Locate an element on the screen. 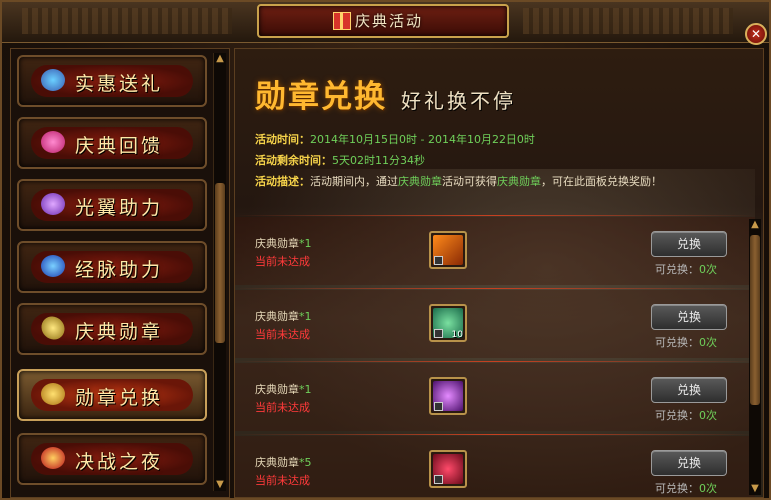  menu-item-celebration-medal: 庆典勋章 is located at coordinates (112, 329).